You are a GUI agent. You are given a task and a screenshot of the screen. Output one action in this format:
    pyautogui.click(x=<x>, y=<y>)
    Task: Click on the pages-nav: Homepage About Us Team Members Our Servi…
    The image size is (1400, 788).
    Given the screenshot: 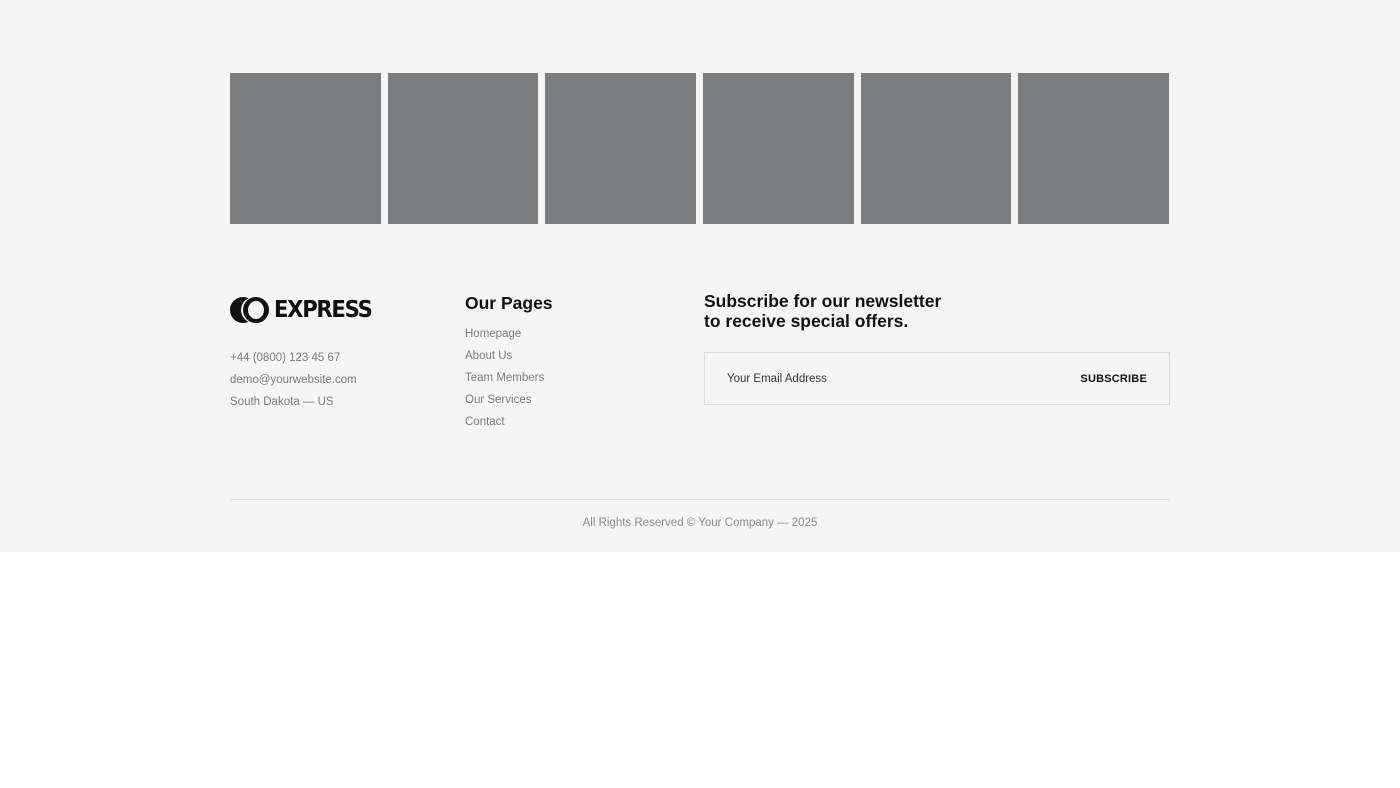 What is the action you would take?
    pyautogui.click(x=565, y=378)
    